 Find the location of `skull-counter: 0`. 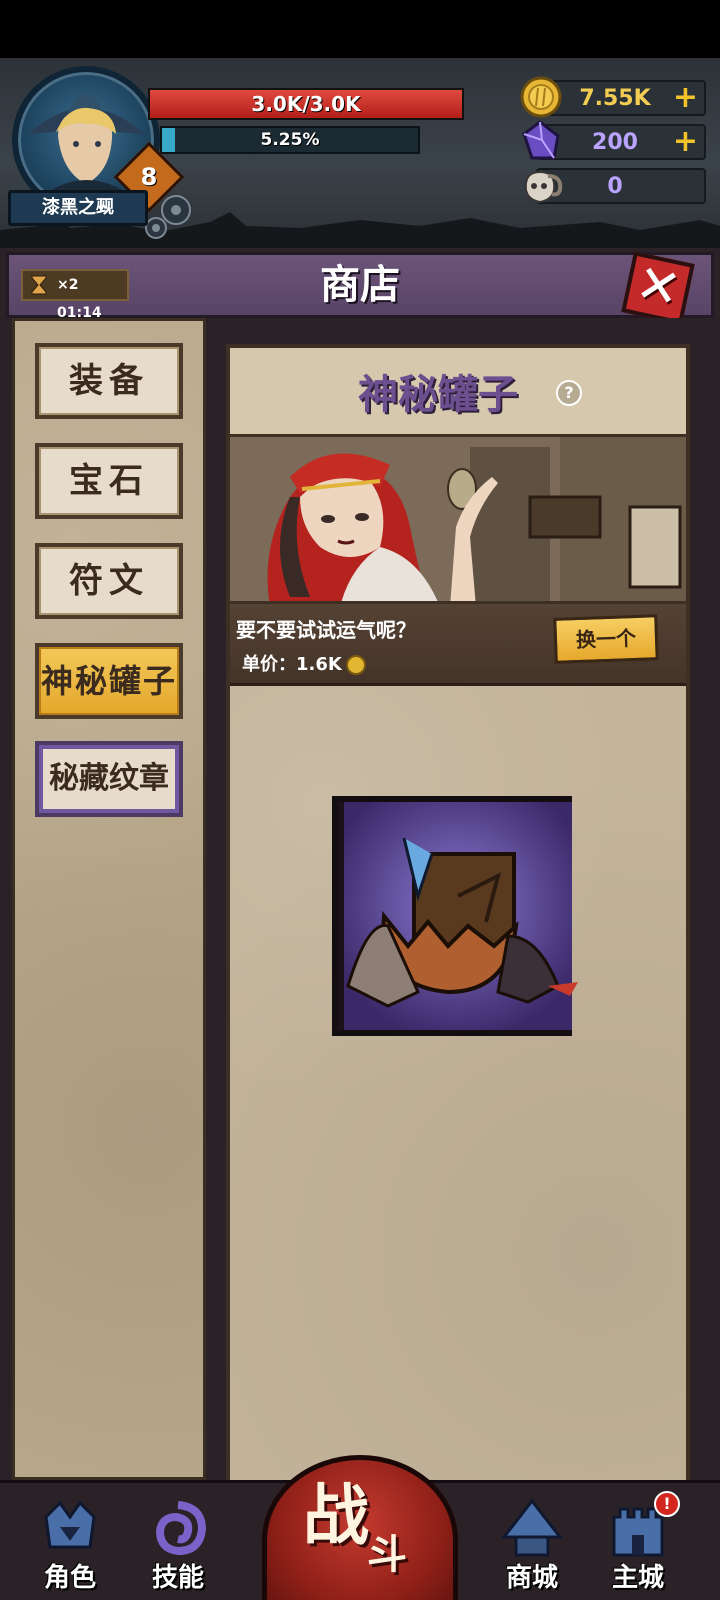

skull-counter: 0 is located at coordinates (615, 186).